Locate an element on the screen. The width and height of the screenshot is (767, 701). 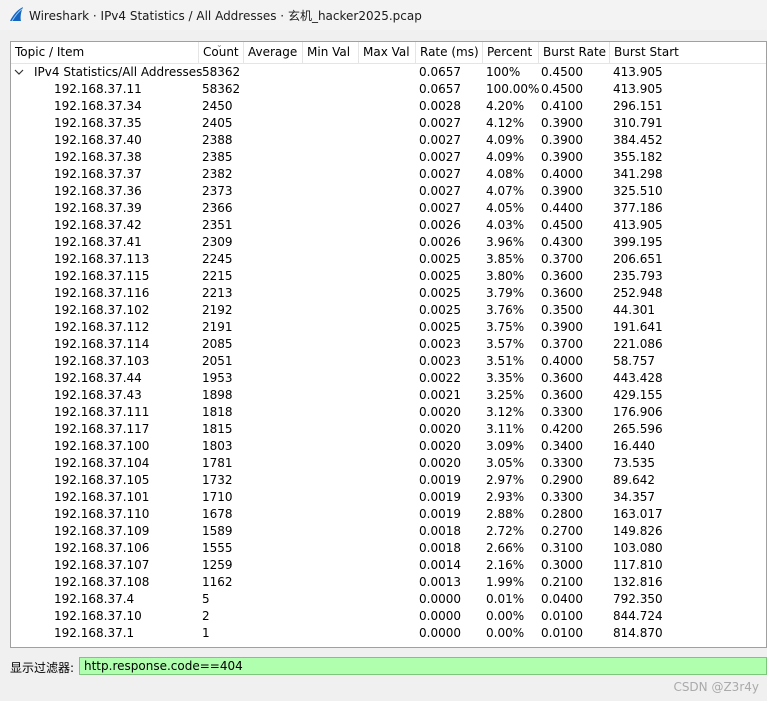
row-count: 58362 is located at coordinates (221, 89).